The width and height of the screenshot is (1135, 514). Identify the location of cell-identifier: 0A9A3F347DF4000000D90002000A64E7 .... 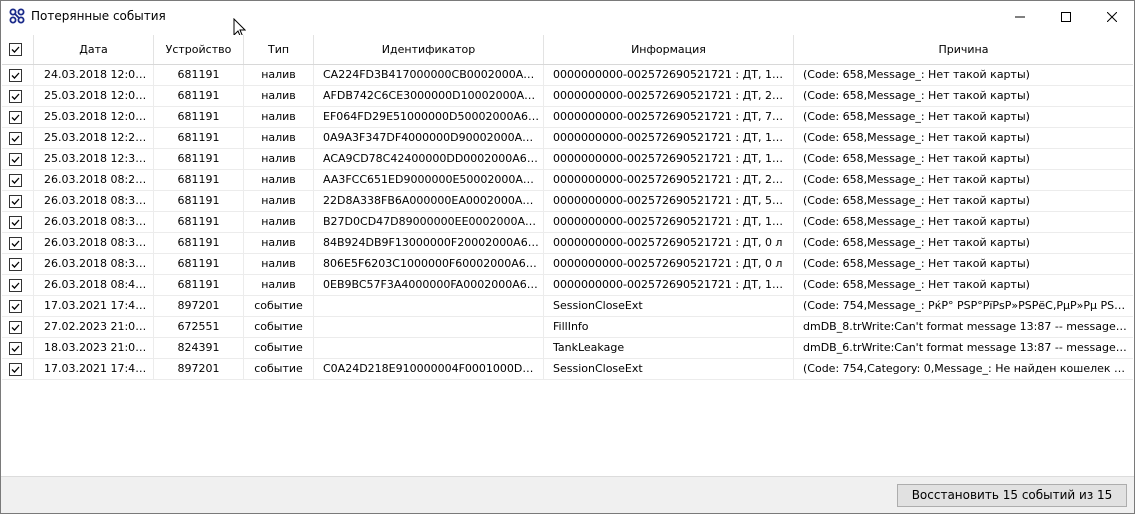
(429, 138).